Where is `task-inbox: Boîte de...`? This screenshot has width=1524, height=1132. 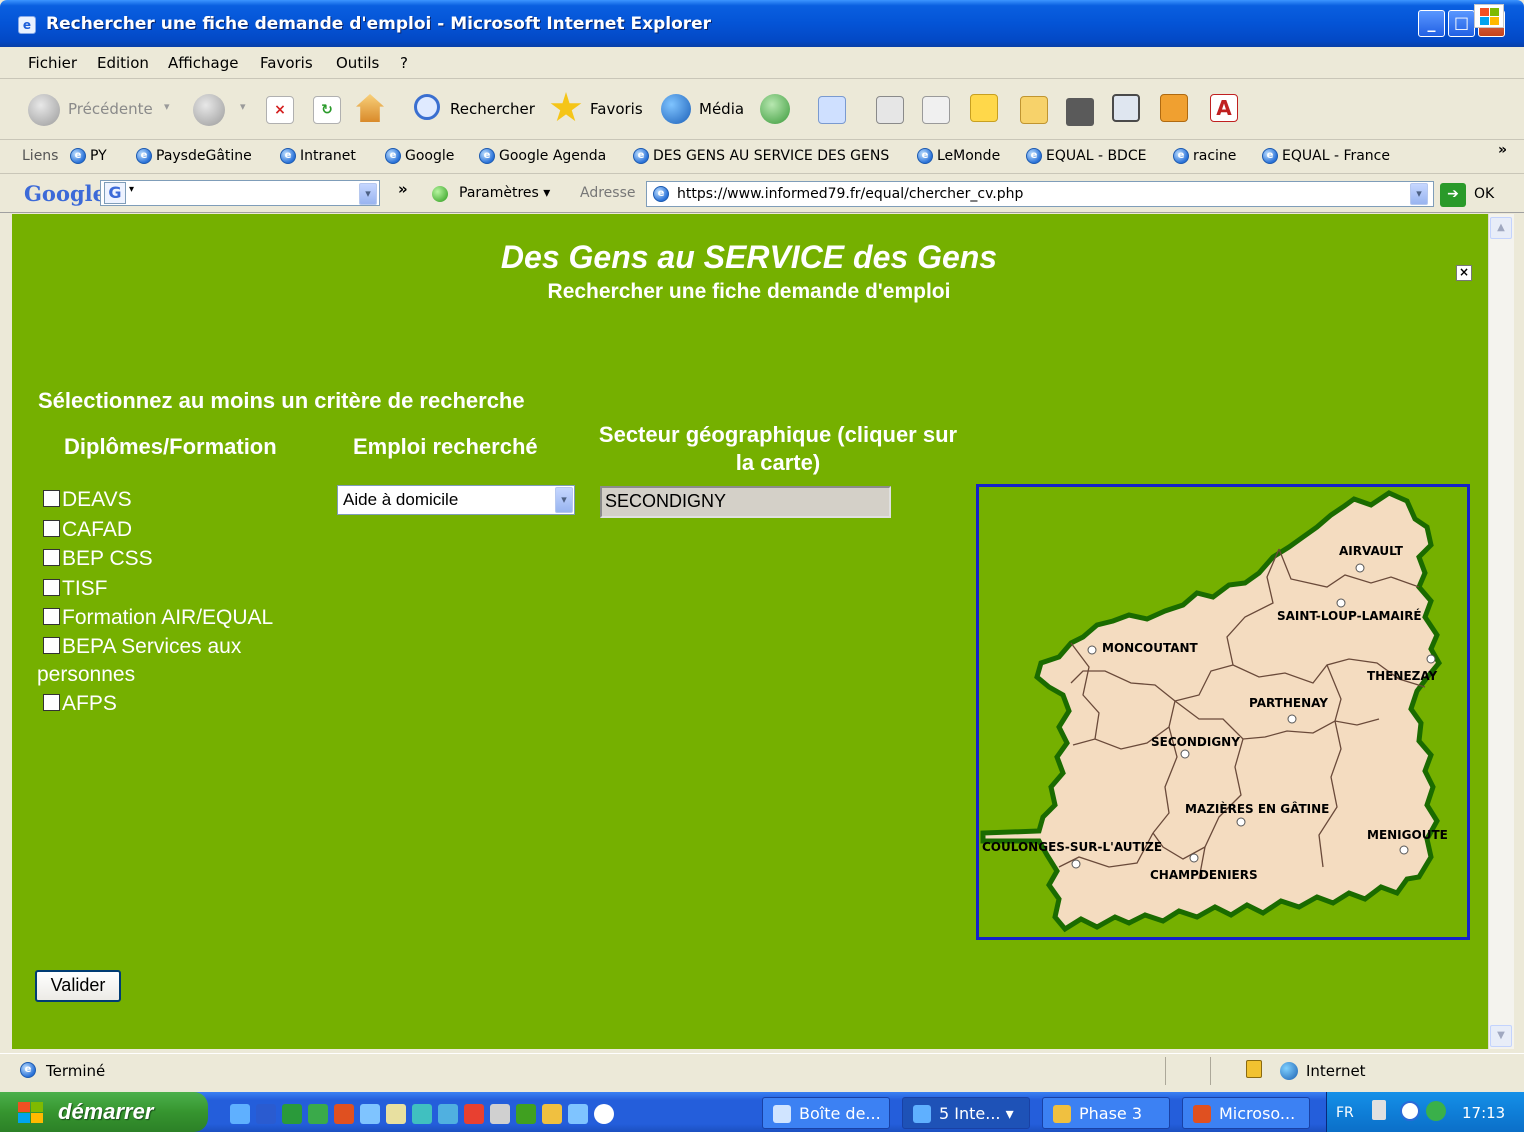
task-inbox: Boîte de... is located at coordinates (826, 1113).